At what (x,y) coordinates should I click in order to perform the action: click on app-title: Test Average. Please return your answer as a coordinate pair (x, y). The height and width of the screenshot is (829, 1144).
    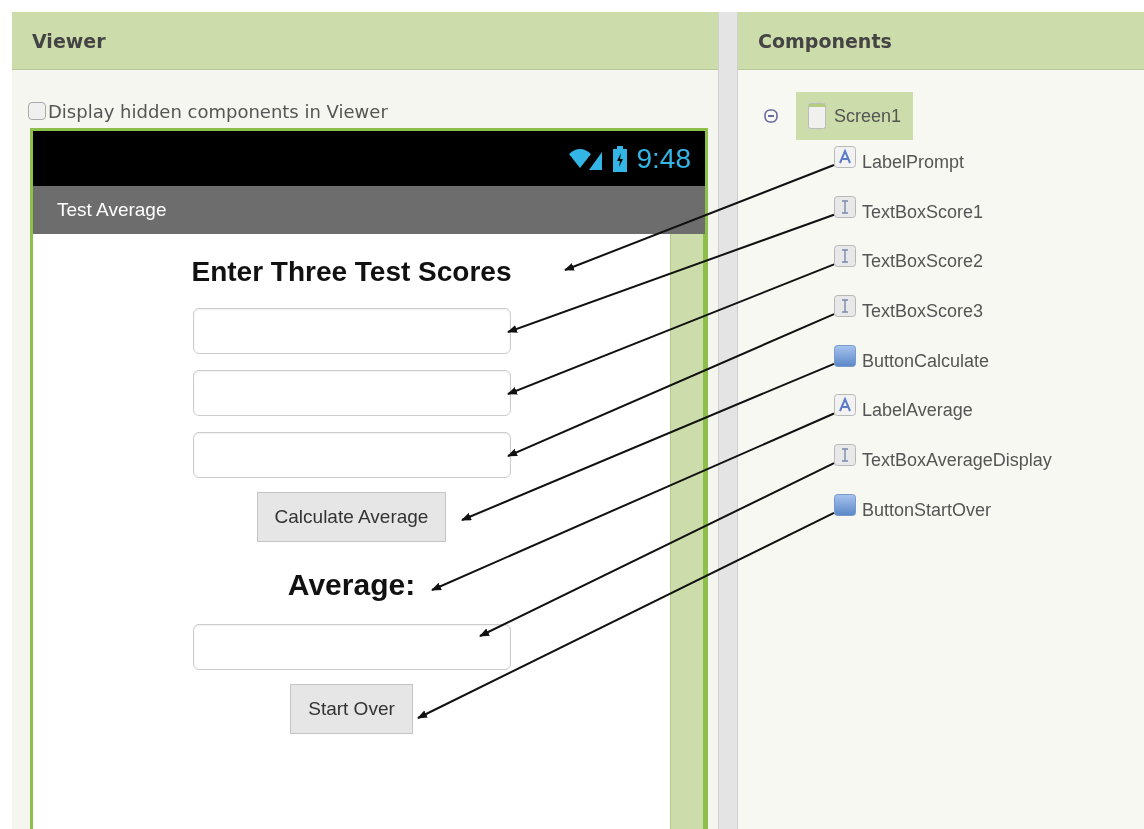
    Looking at the image, I should click on (112, 210).